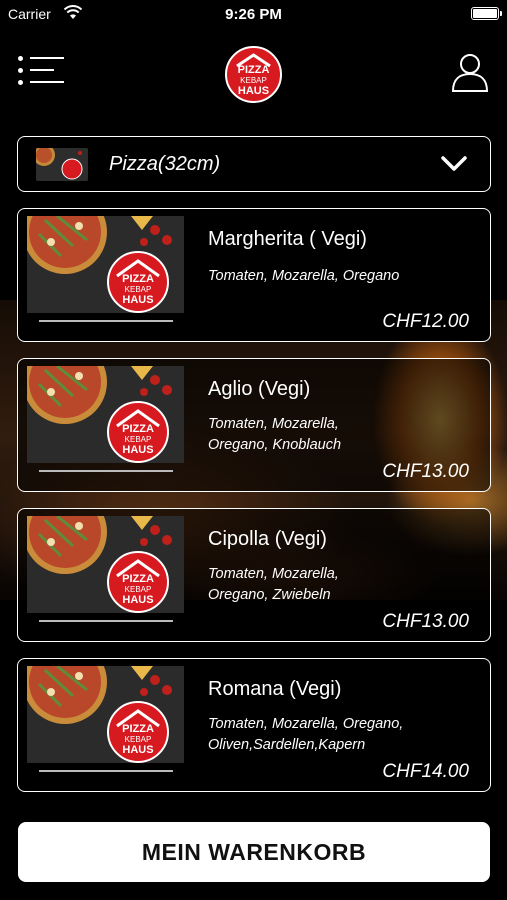  What do you see at coordinates (425, 771) in the screenshot?
I see `item-price: CHF14.00` at bounding box center [425, 771].